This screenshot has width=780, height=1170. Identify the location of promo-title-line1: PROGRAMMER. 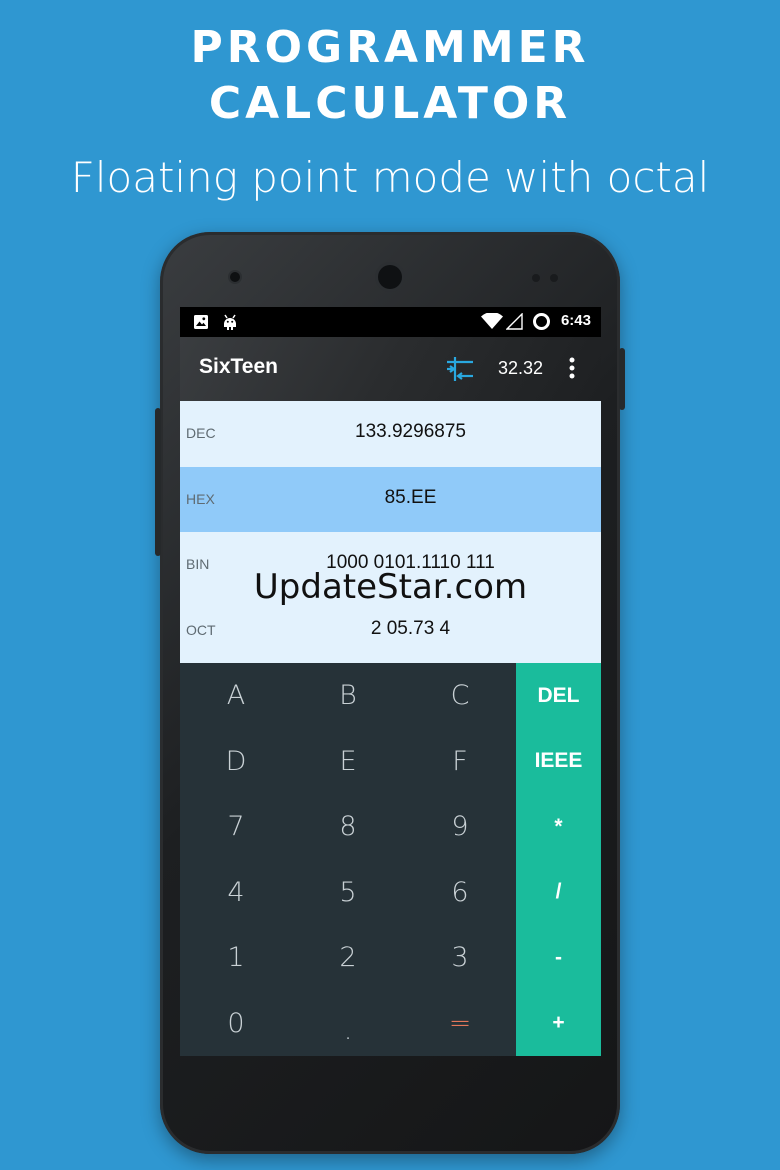
(390, 47).